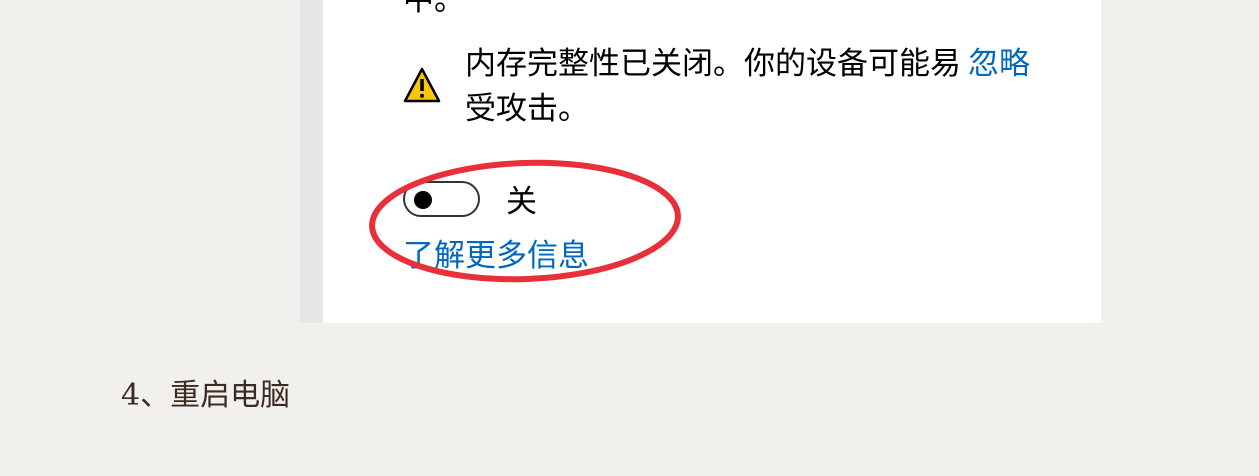 This screenshot has width=1259, height=476. I want to click on warning-triangle-icon, so click(422, 85).